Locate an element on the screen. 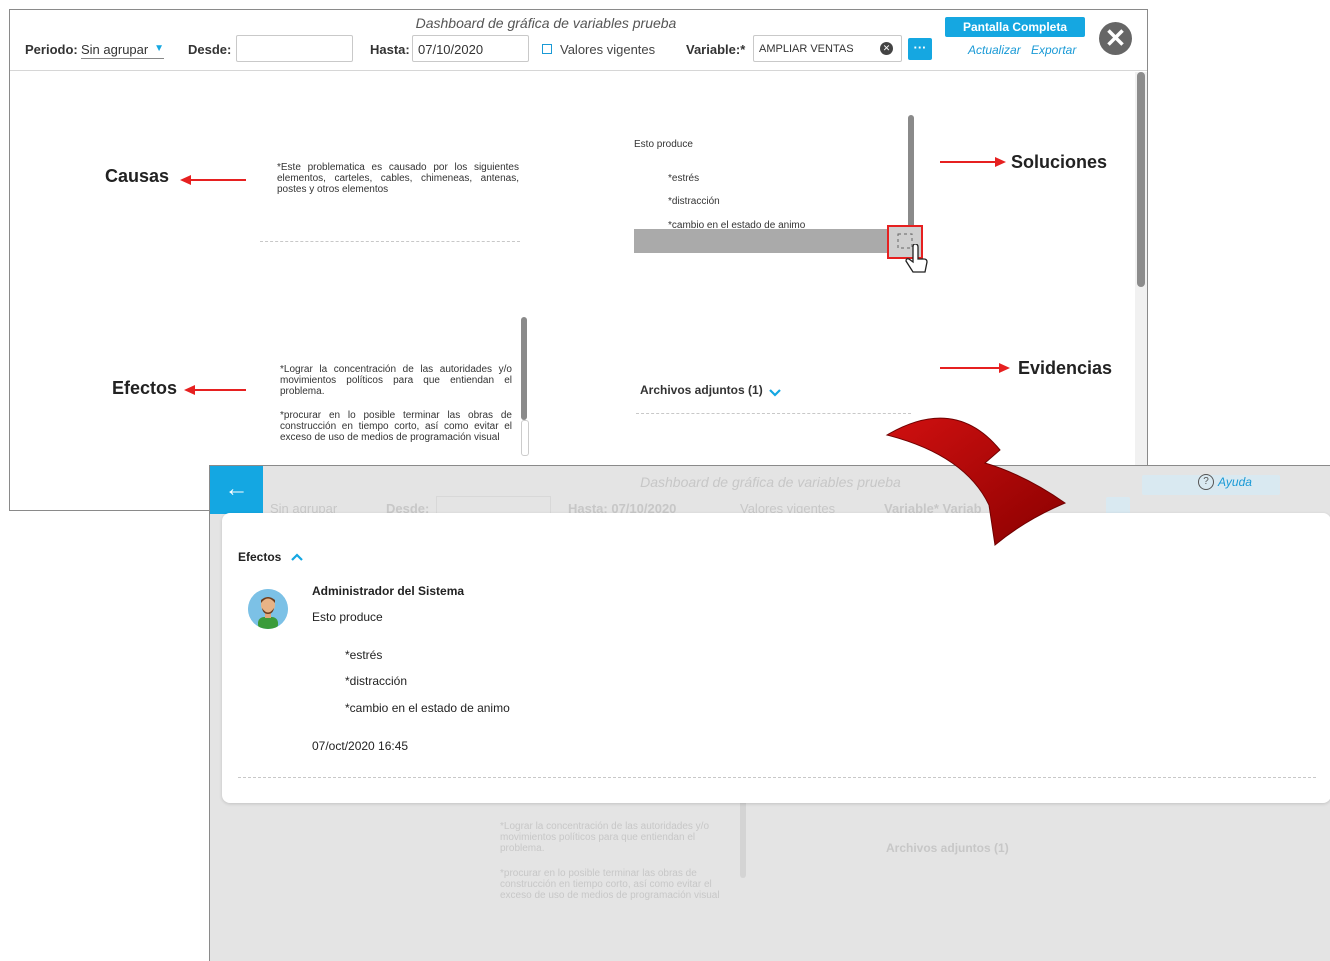 The height and width of the screenshot is (961, 1330). periodo-value: Sin agrupar is located at coordinates (115, 49).